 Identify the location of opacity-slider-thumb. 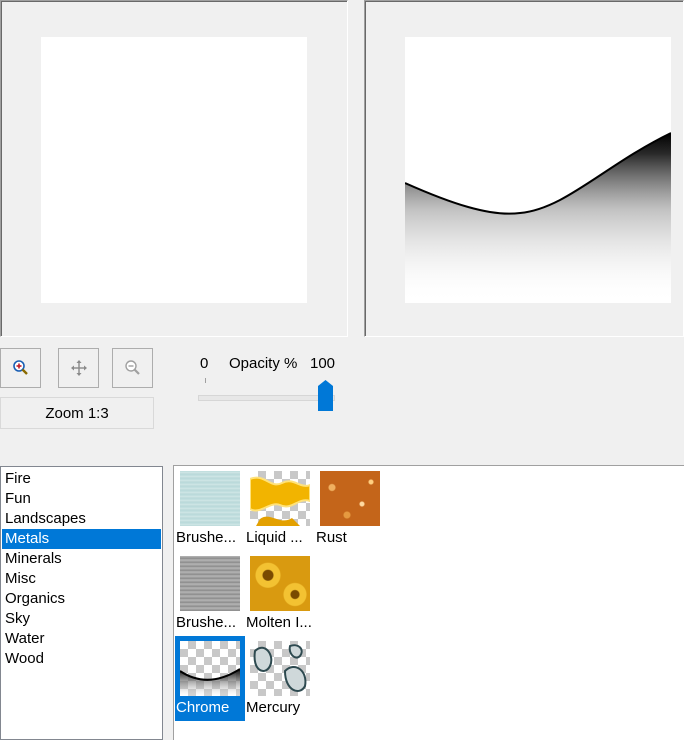
(325, 397).